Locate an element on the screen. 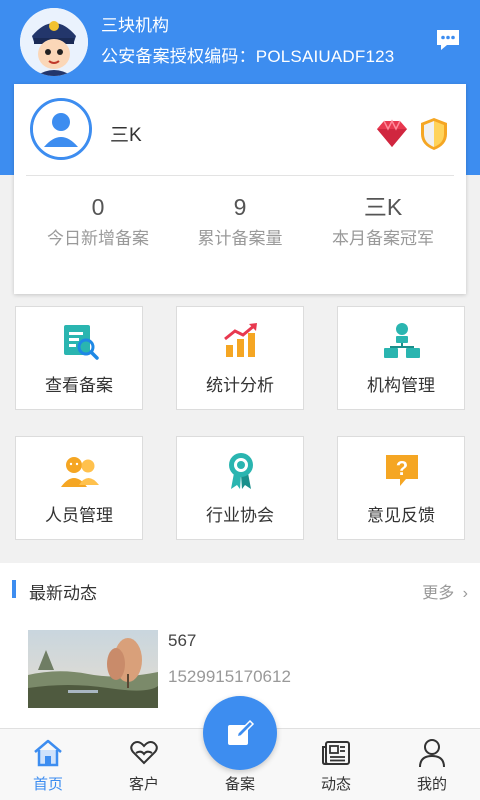 This screenshot has width=480, height=800. news-icon is located at coordinates (336, 753).